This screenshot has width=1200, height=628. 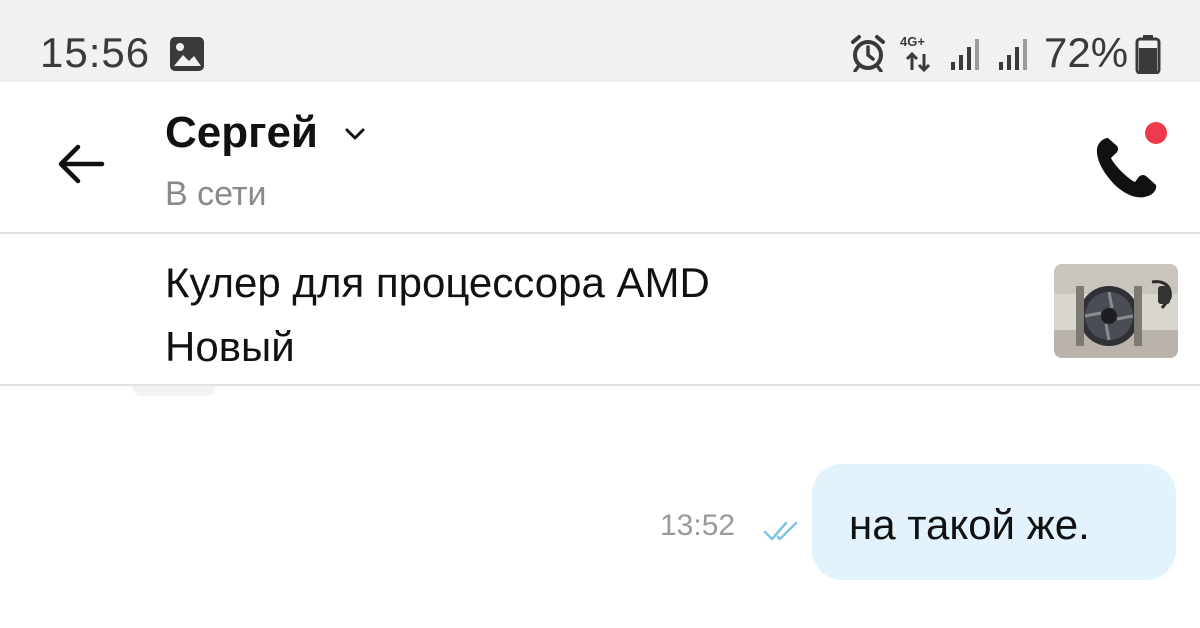 I want to click on battery-icon, so click(x=1148, y=54).